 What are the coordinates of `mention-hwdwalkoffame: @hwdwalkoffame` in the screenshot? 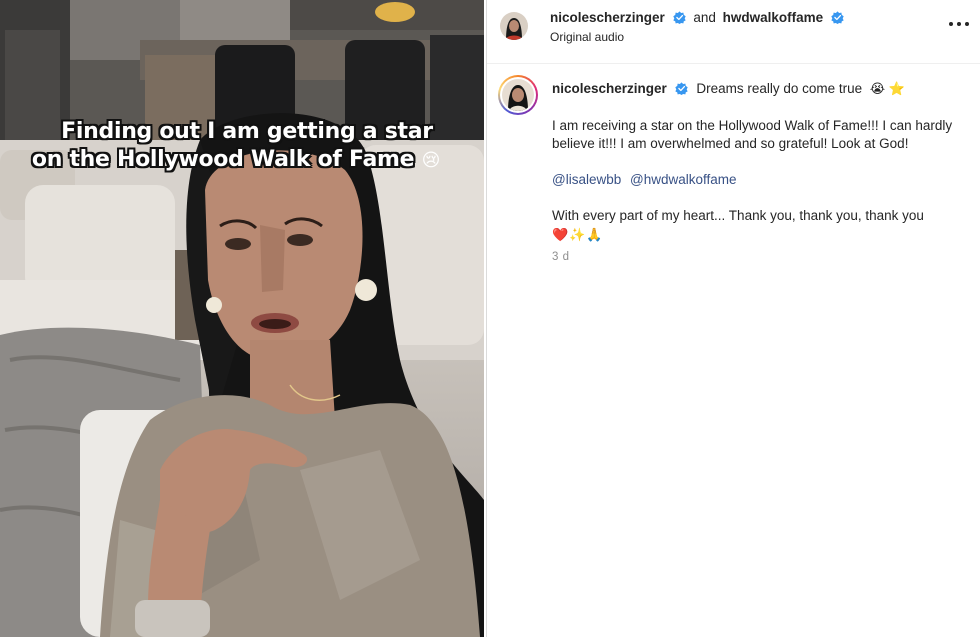 It's located at (683, 179).